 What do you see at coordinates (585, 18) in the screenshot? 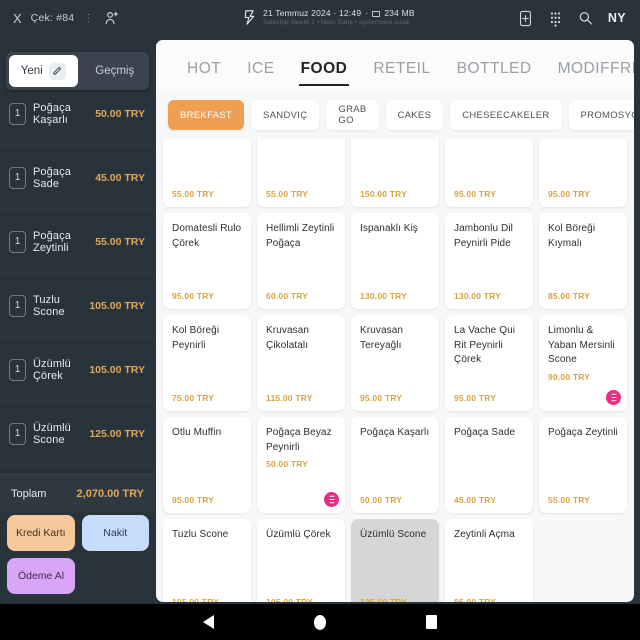
I see `search-icon` at bounding box center [585, 18].